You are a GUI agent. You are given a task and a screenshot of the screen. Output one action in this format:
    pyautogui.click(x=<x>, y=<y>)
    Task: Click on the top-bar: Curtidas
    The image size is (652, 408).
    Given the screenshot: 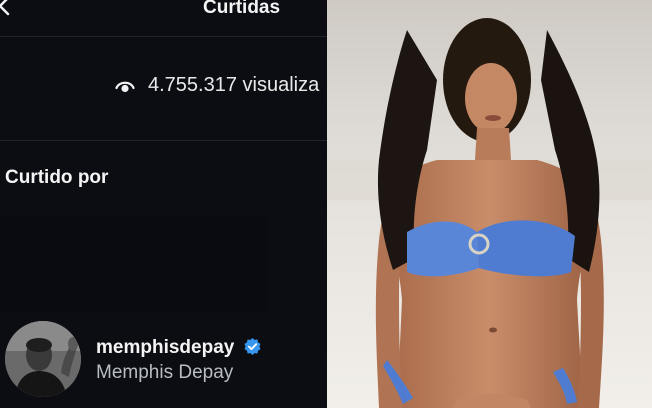 What is the action you would take?
    pyautogui.click(x=163, y=18)
    